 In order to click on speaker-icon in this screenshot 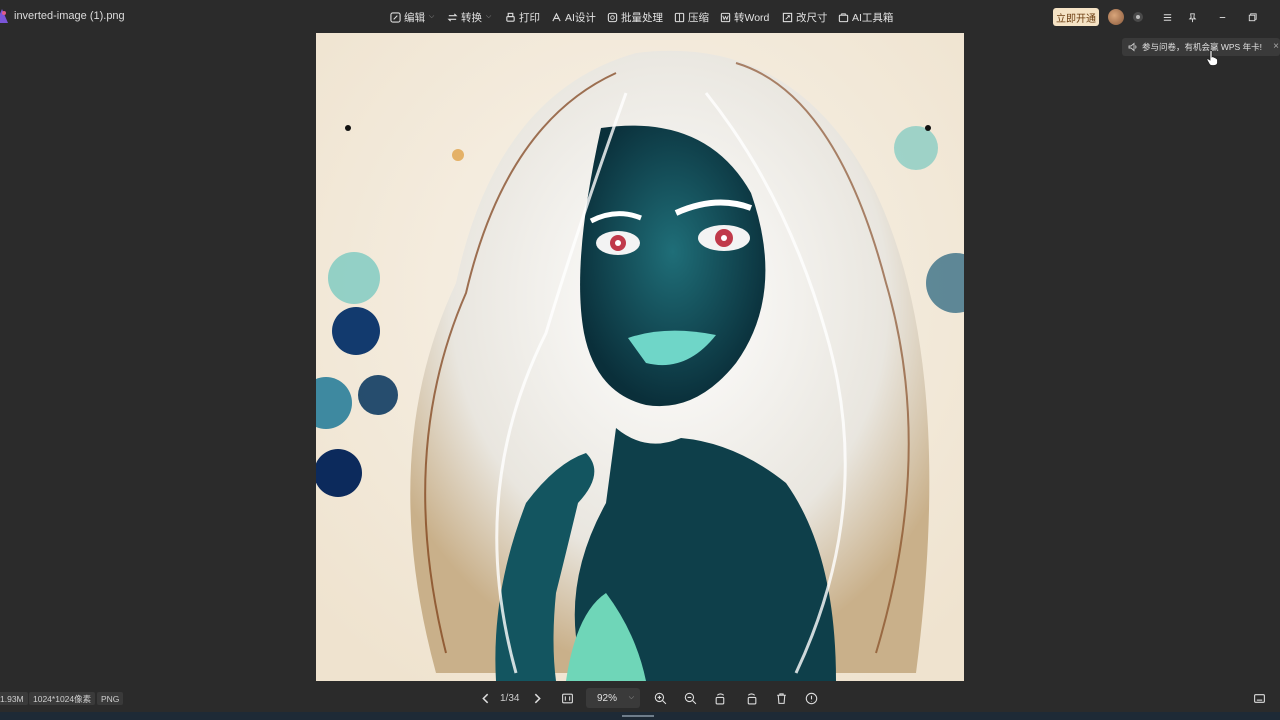, I will do `click(1132, 47)`.